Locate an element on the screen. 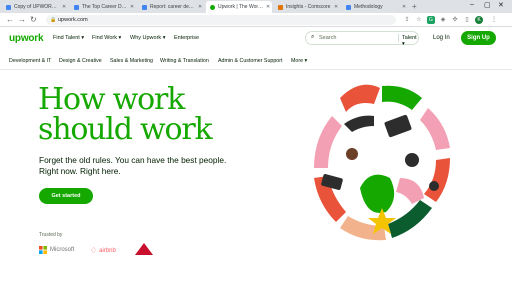  browser-tab: The Top Career Devel ✕ is located at coordinates (103, 7).